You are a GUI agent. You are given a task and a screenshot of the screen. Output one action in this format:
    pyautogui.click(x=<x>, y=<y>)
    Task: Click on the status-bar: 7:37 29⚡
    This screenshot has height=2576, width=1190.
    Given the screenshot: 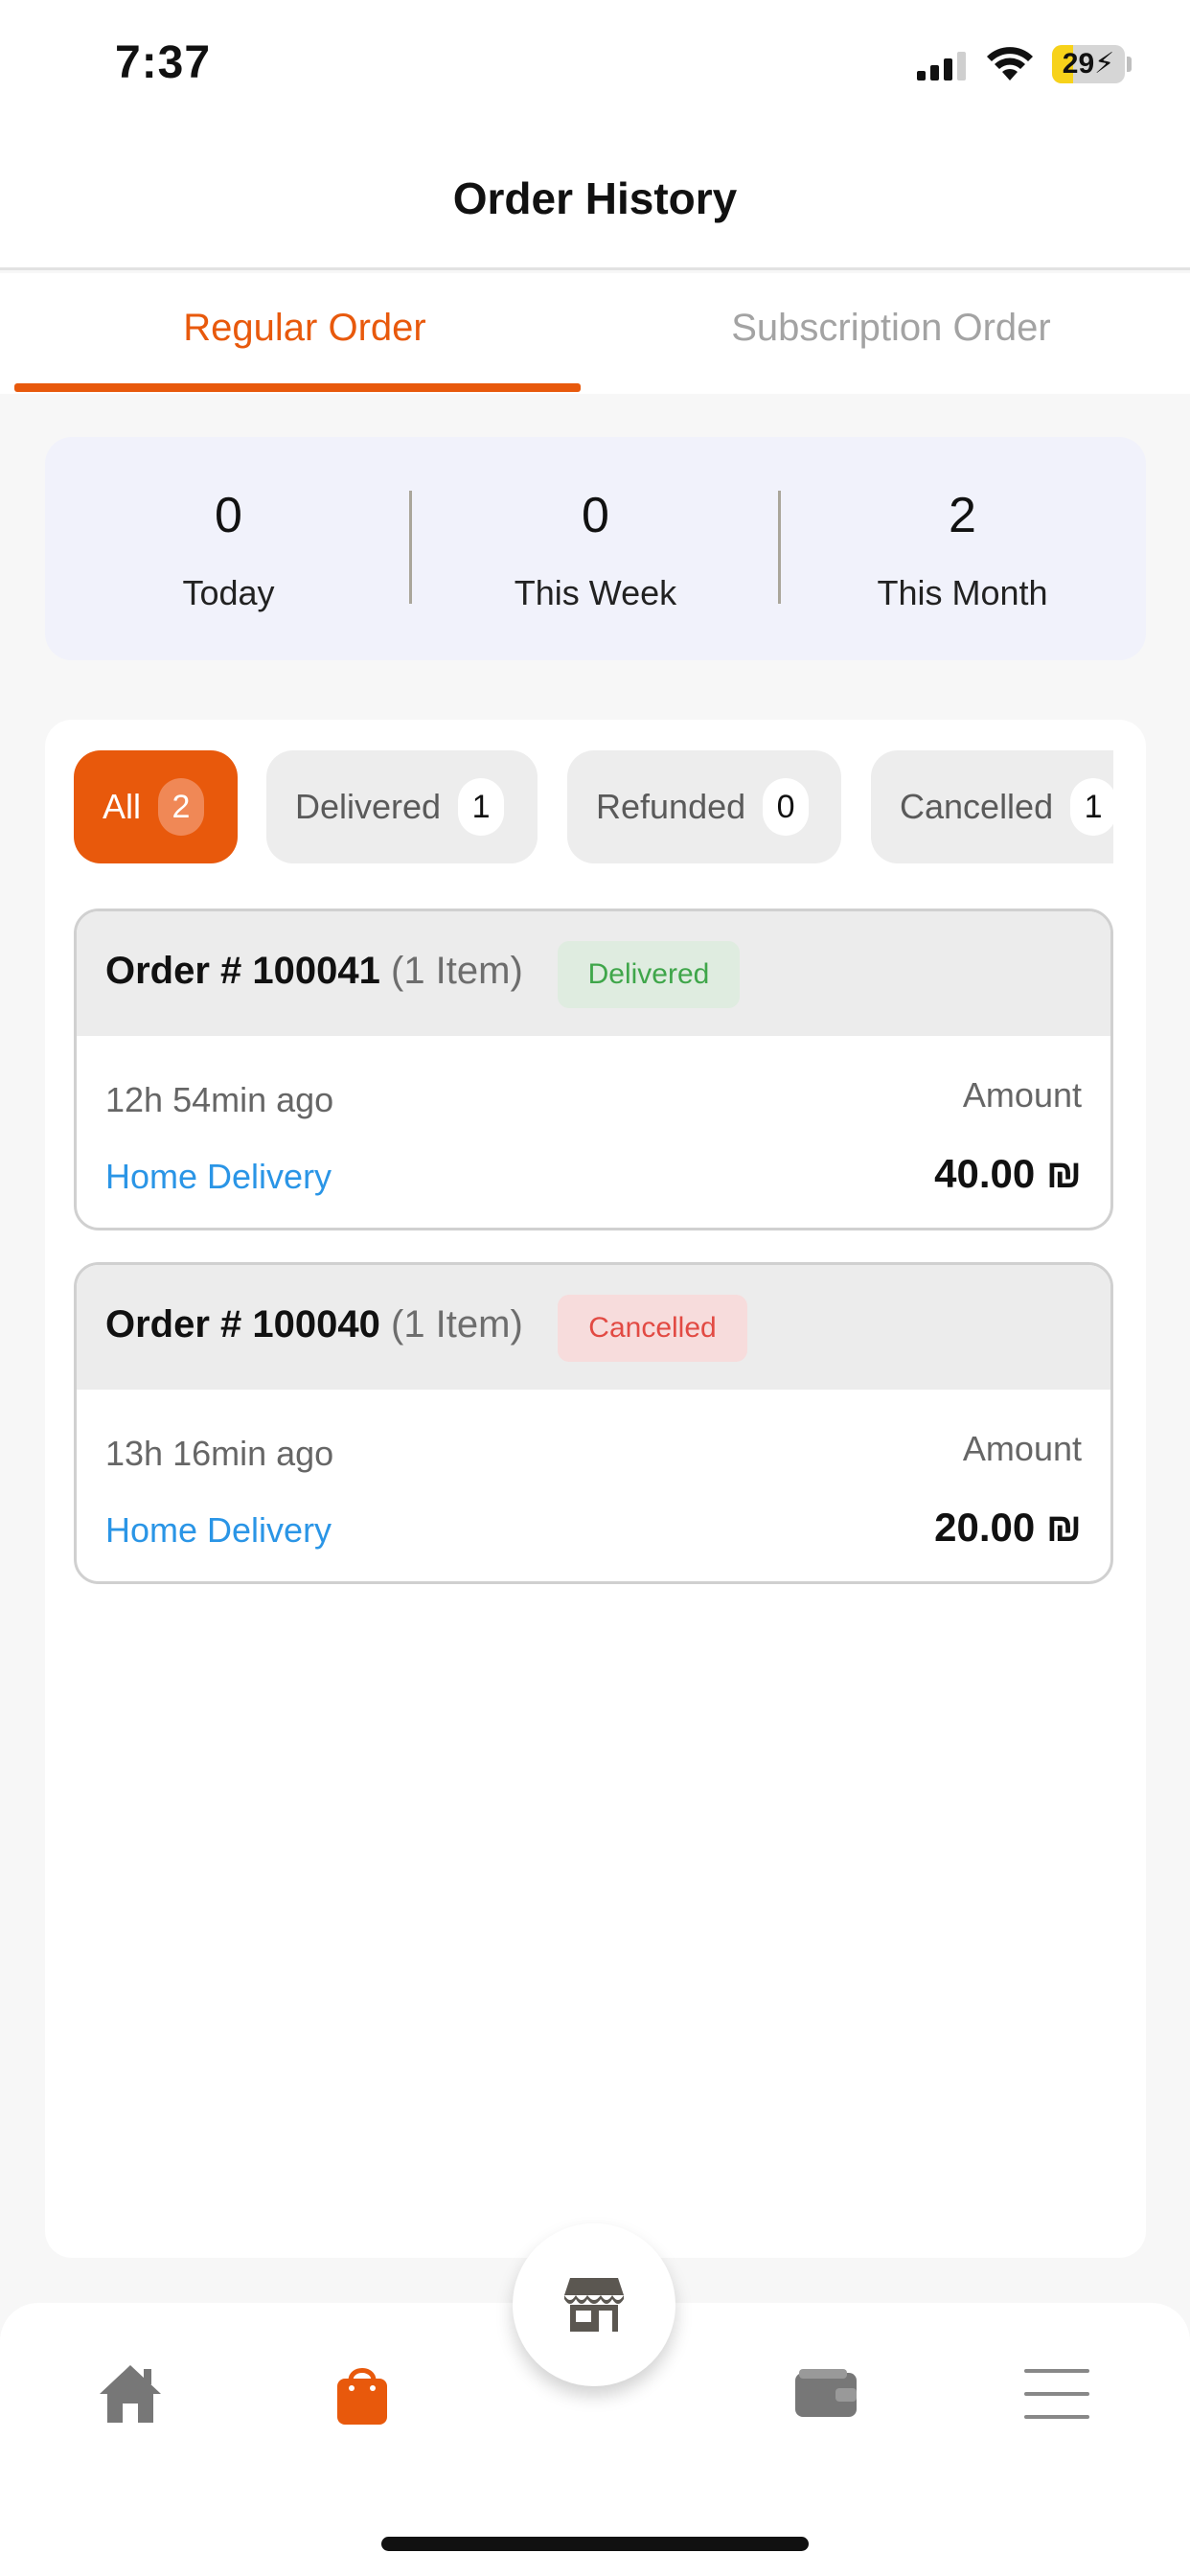 What is the action you would take?
    pyautogui.click(x=595, y=67)
    